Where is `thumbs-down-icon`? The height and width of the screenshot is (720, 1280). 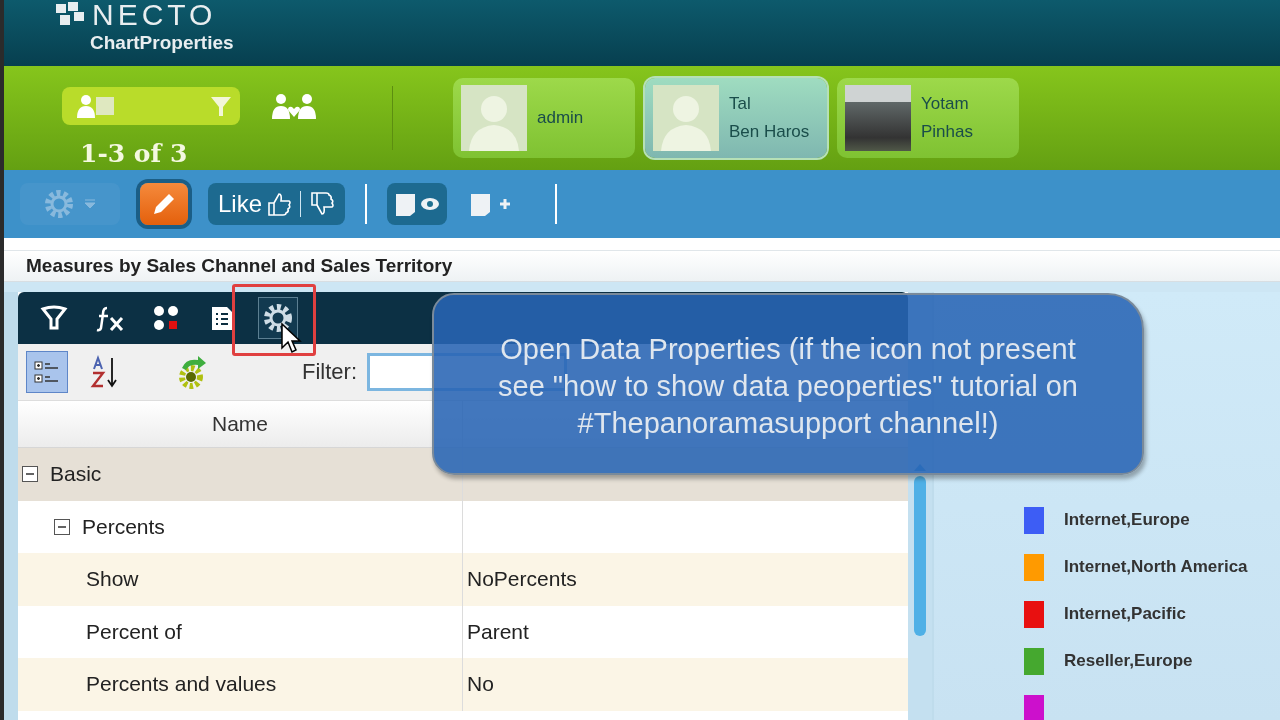 thumbs-down-icon is located at coordinates (322, 204).